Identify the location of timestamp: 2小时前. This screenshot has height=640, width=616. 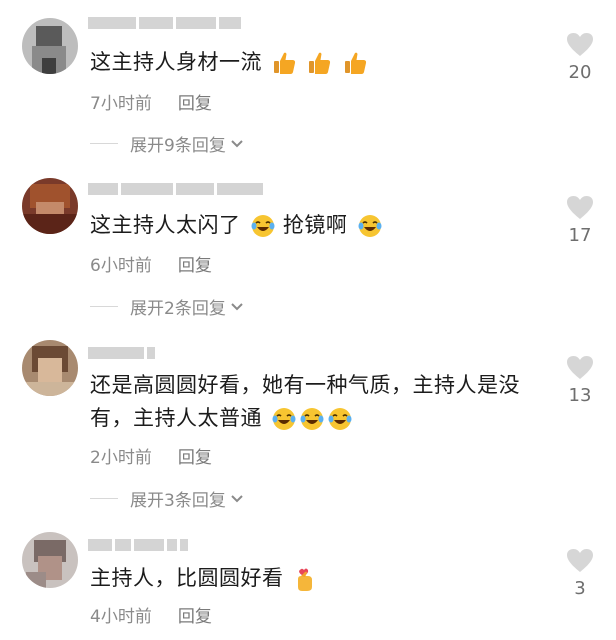
(121, 458).